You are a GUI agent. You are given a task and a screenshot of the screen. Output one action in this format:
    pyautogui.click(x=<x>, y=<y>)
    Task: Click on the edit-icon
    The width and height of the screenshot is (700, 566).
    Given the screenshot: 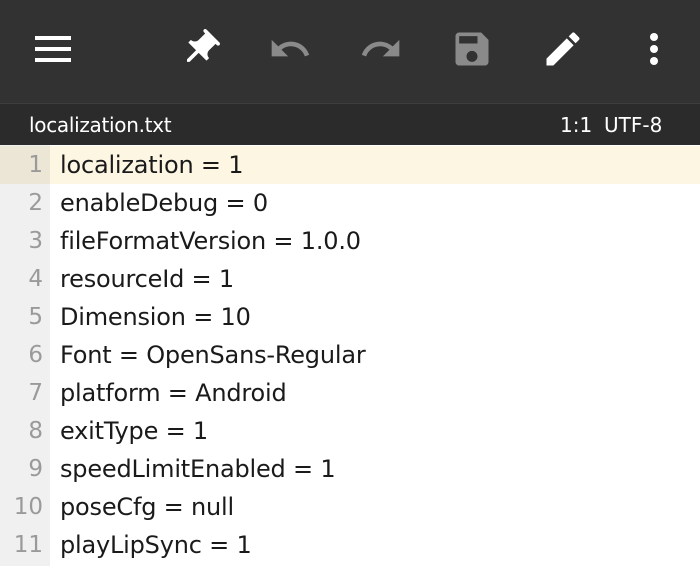 What is the action you would take?
    pyautogui.click(x=563, y=49)
    